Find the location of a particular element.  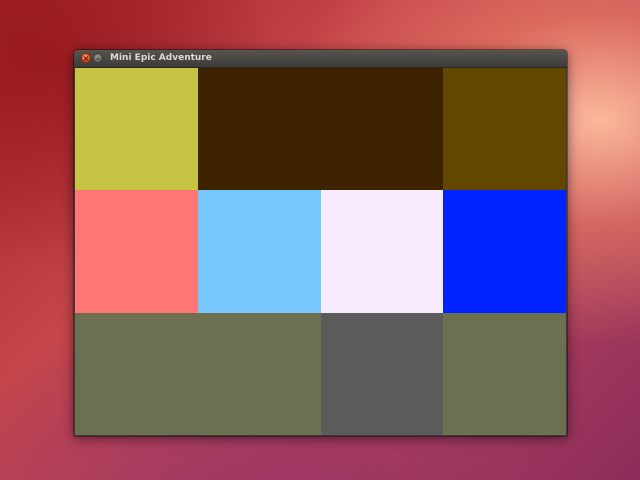

window-title: Mini Epic Adventure is located at coordinates (161, 58).